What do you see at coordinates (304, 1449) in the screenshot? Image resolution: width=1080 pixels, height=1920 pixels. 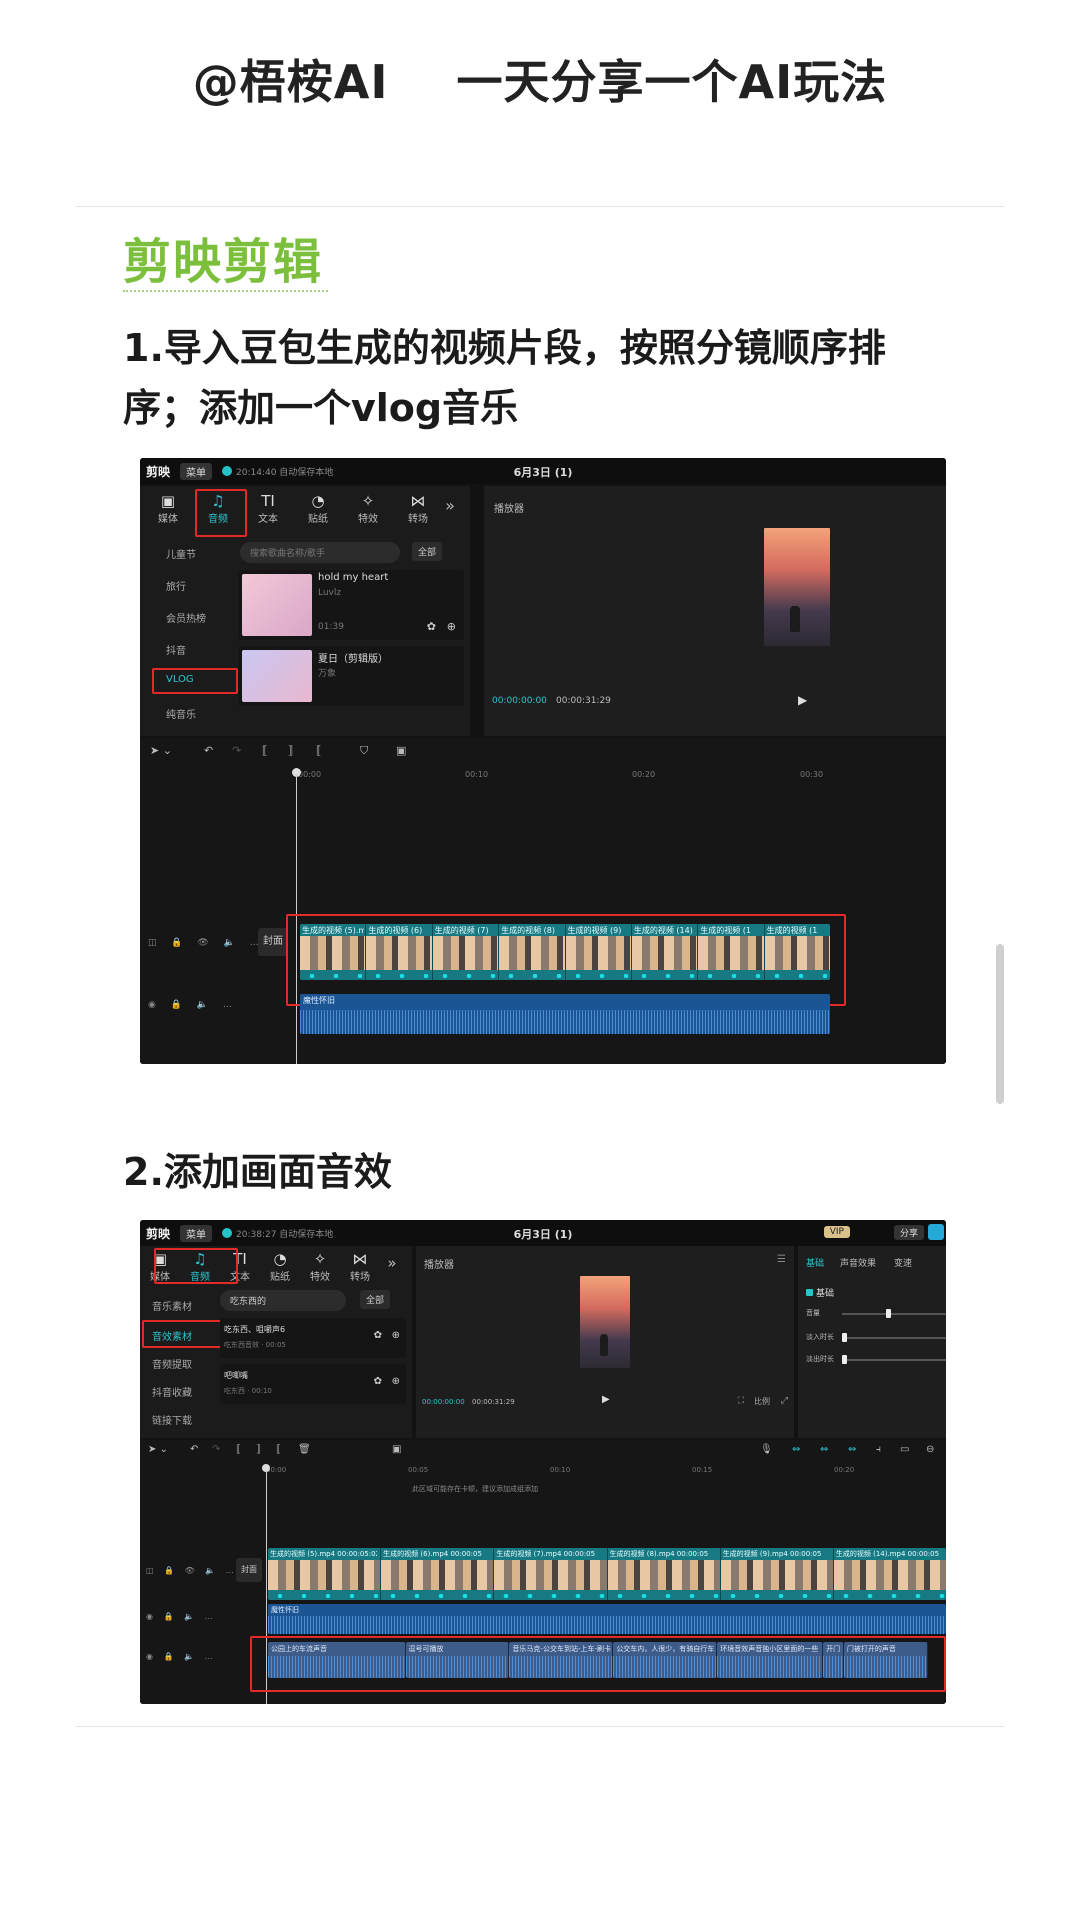 I see `delete-icon: 🗑` at bounding box center [304, 1449].